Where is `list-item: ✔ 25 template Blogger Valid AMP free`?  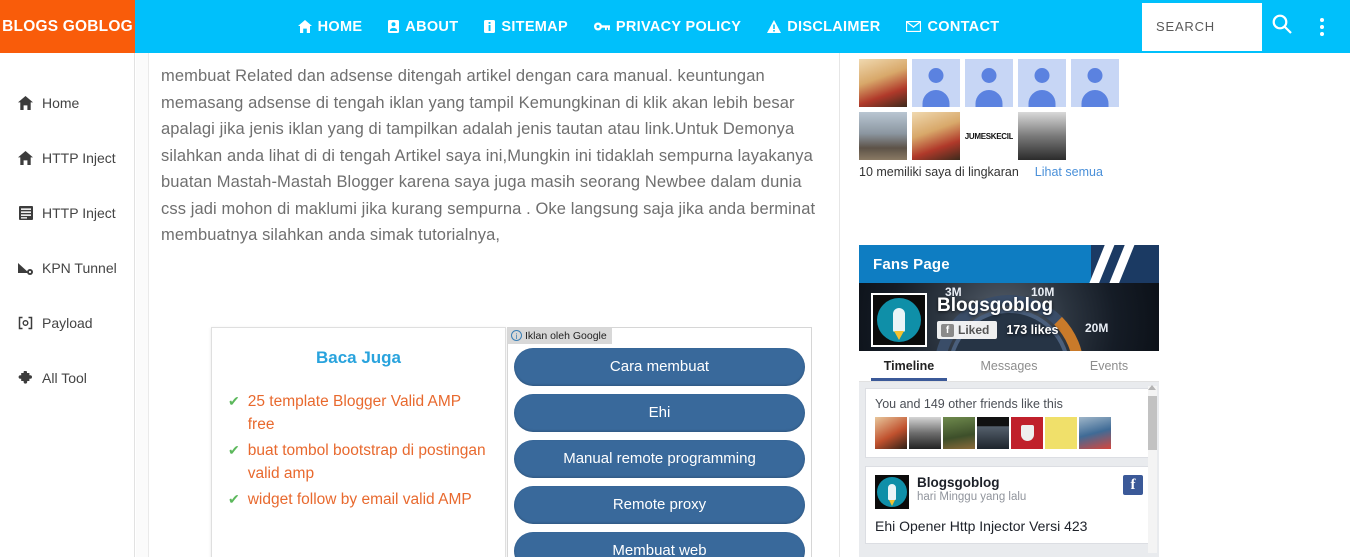
list-item: ✔ 25 template Blogger Valid AMP free is located at coordinates (358, 413).